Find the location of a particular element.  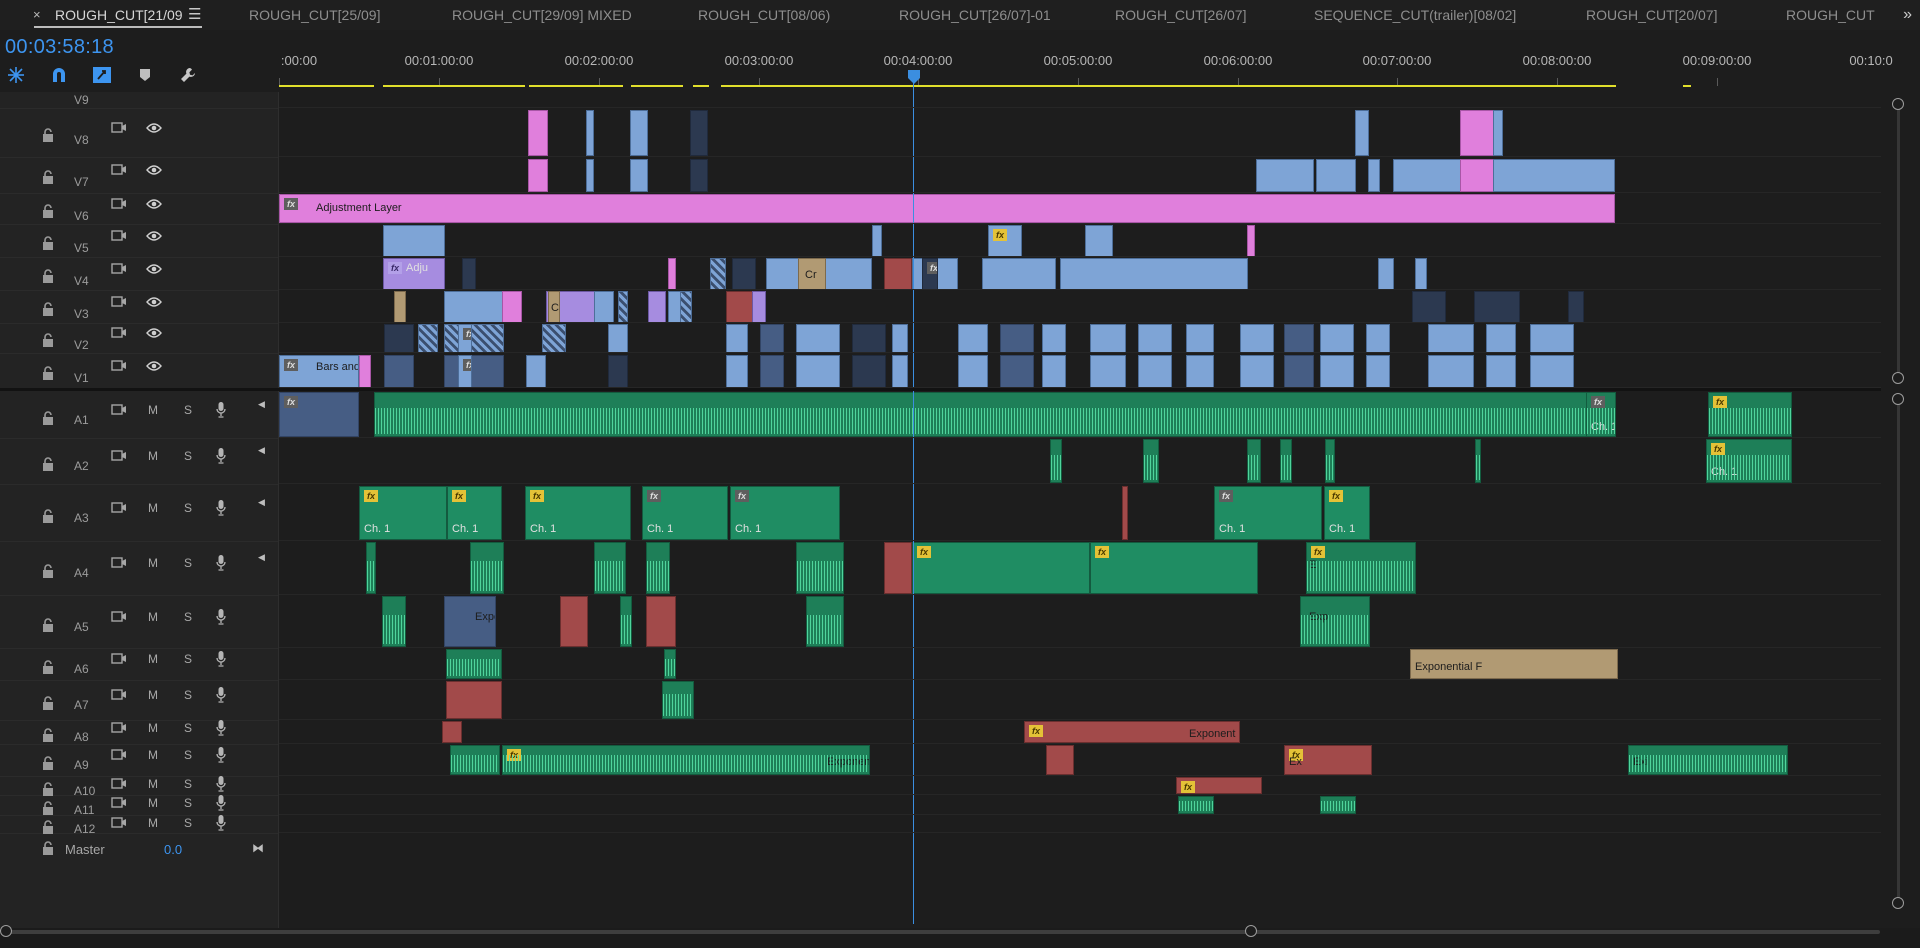

tab-rough-cut-25-09: ROUGH_CUT[25/09] is located at coordinates (314, 15).